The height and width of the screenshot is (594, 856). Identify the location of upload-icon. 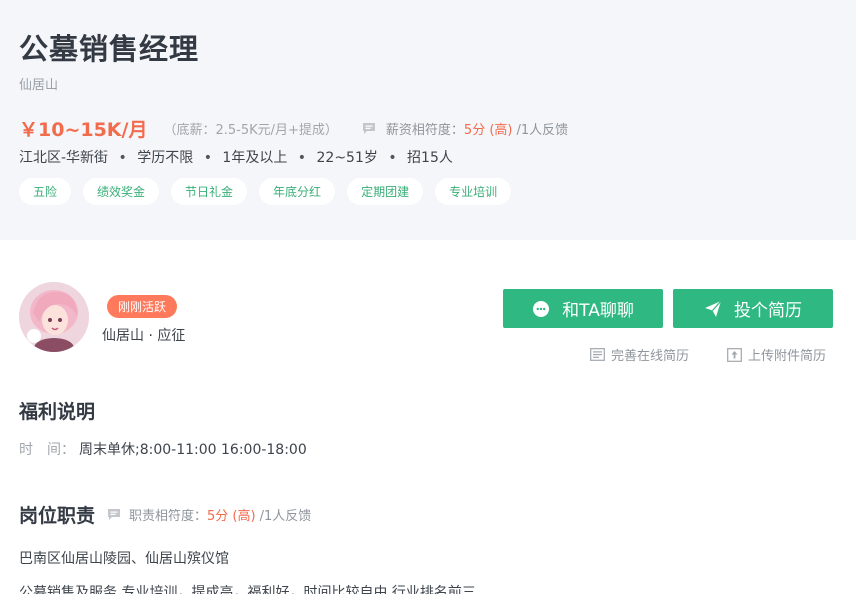
(734, 354).